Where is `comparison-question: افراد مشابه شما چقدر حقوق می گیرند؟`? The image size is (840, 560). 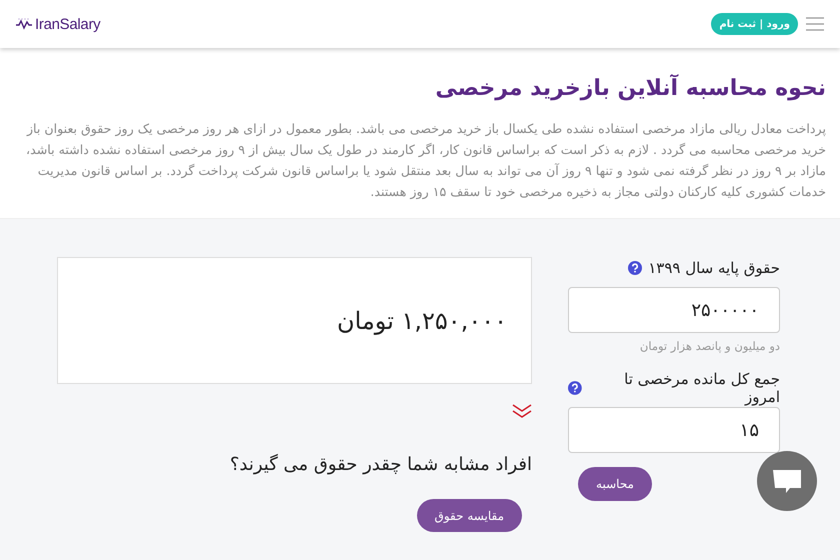
comparison-question: افراد مشابه شما چقدر حقوق می گیرند؟ is located at coordinates (381, 464).